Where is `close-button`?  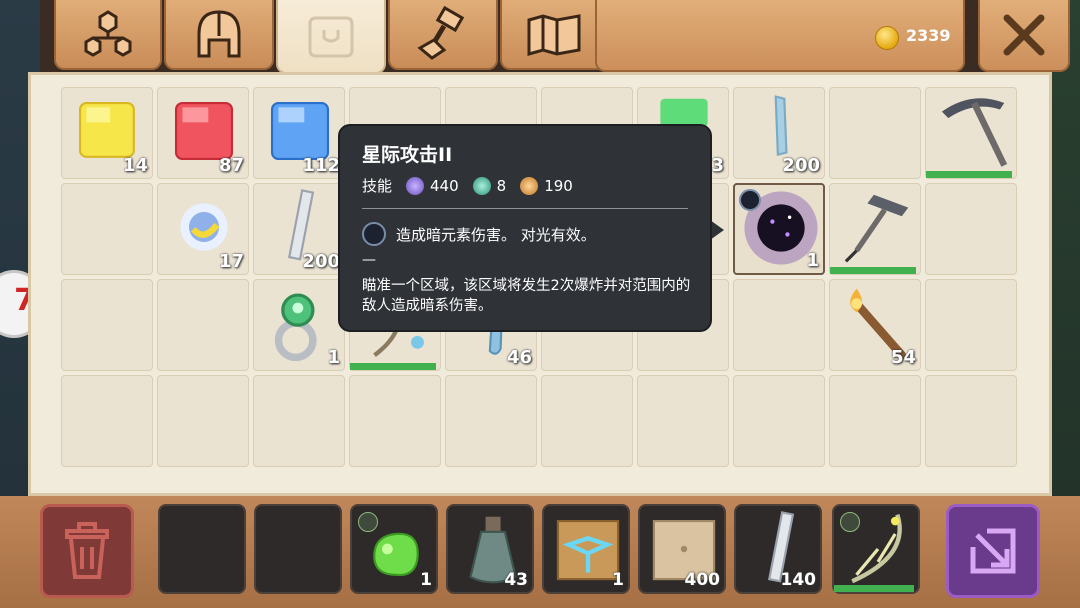
close-button is located at coordinates (1024, 36).